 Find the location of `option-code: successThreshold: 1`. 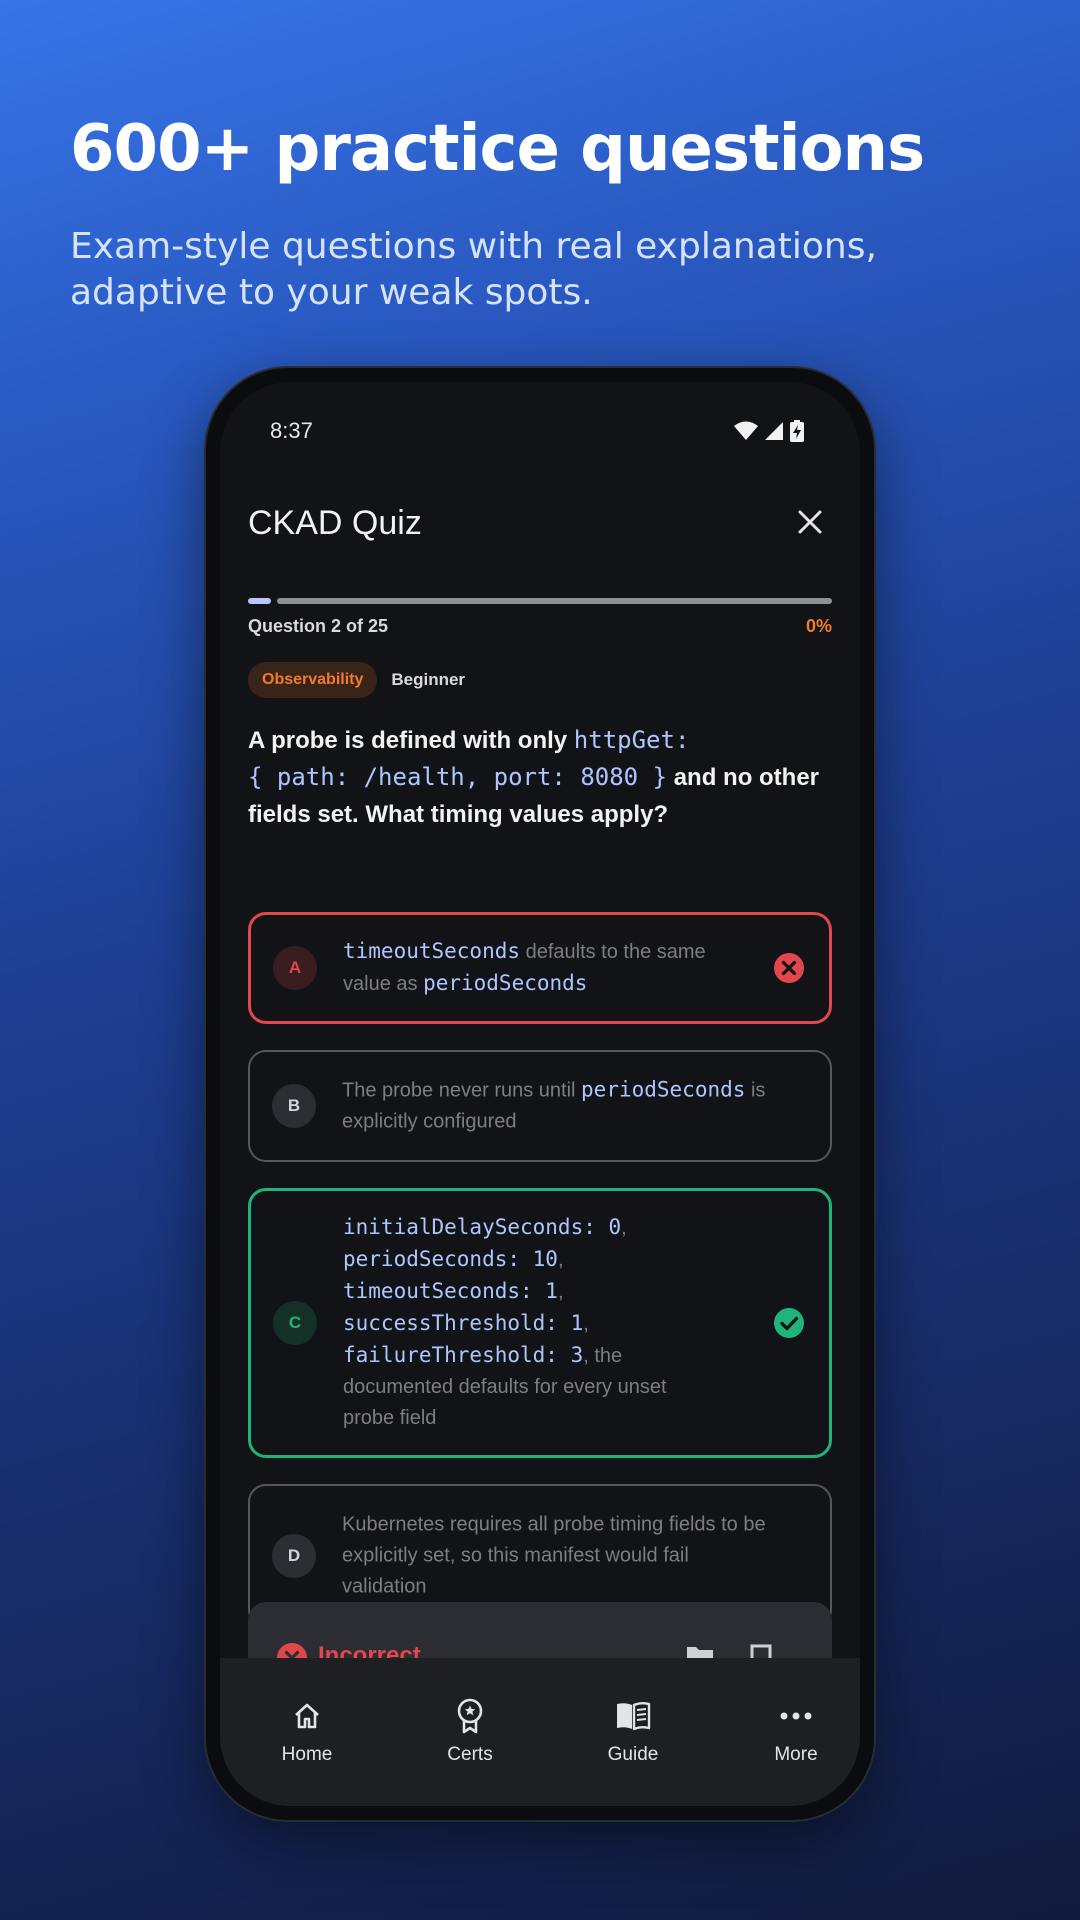

option-code: successThreshold: 1 is located at coordinates (463, 1323).